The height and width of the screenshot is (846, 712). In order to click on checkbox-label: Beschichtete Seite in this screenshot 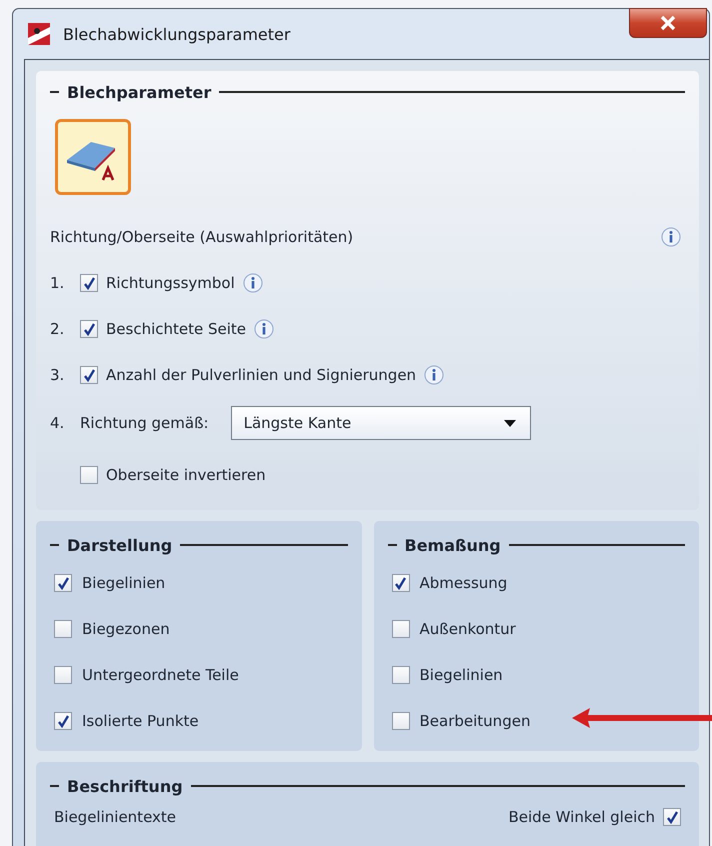, I will do `click(176, 329)`.